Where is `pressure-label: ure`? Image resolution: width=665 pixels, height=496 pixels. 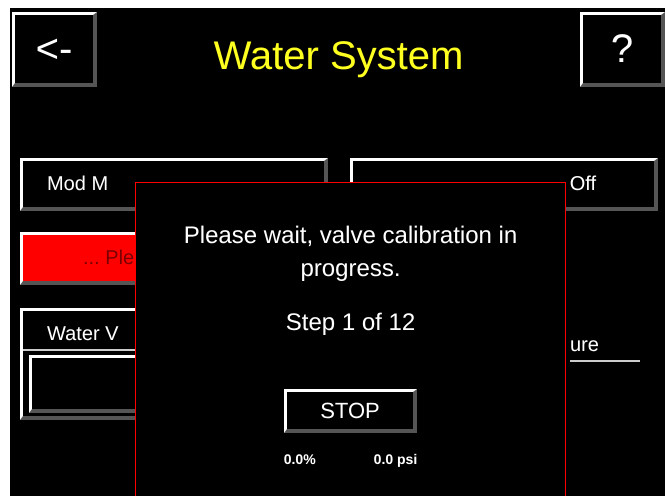
pressure-label: ure is located at coordinates (605, 346).